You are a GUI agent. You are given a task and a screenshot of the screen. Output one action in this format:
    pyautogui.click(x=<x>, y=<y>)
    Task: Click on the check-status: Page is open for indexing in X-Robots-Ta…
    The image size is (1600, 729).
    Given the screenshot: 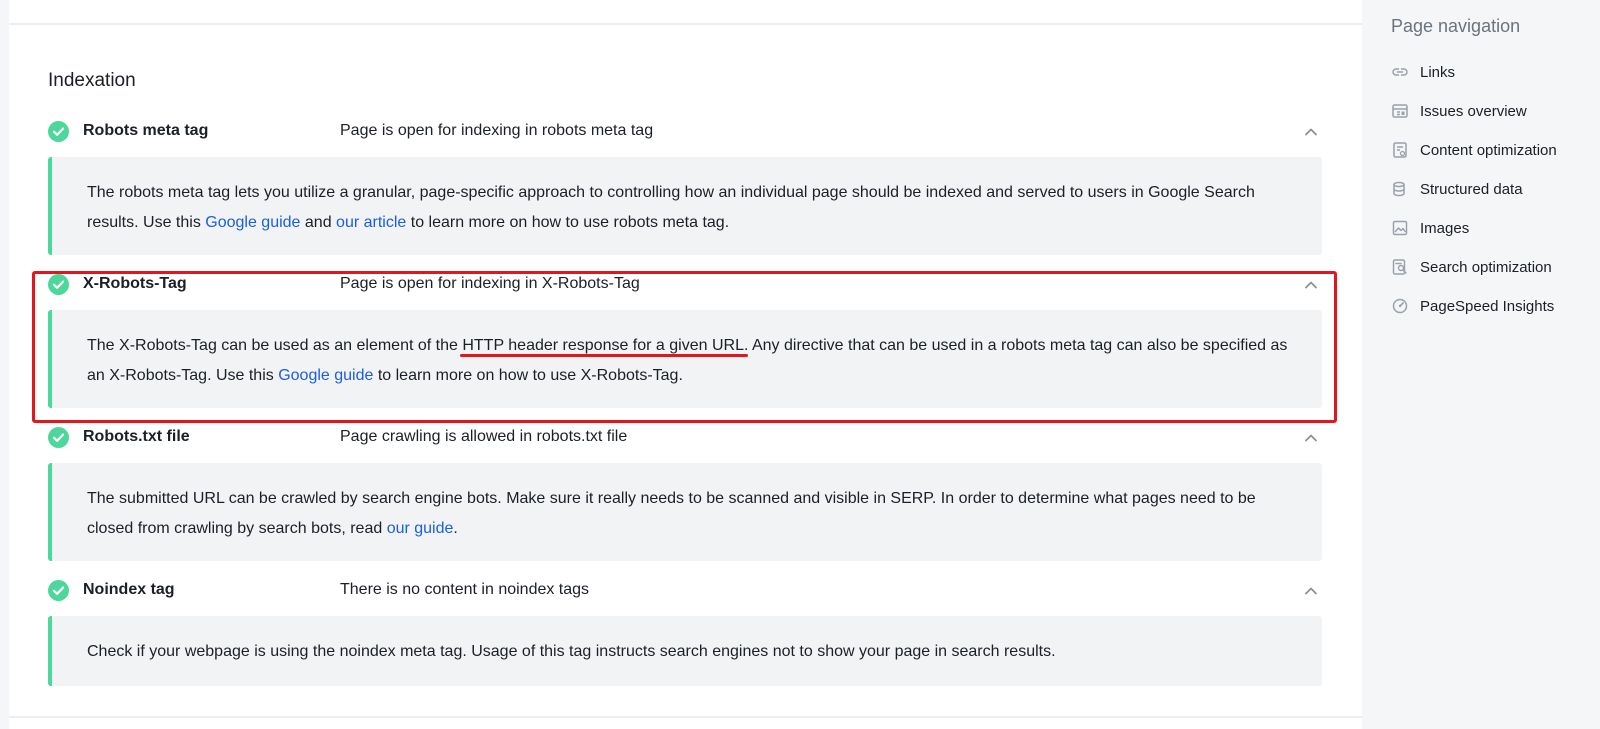 What is the action you would take?
    pyautogui.click(x=490, y=283)
    